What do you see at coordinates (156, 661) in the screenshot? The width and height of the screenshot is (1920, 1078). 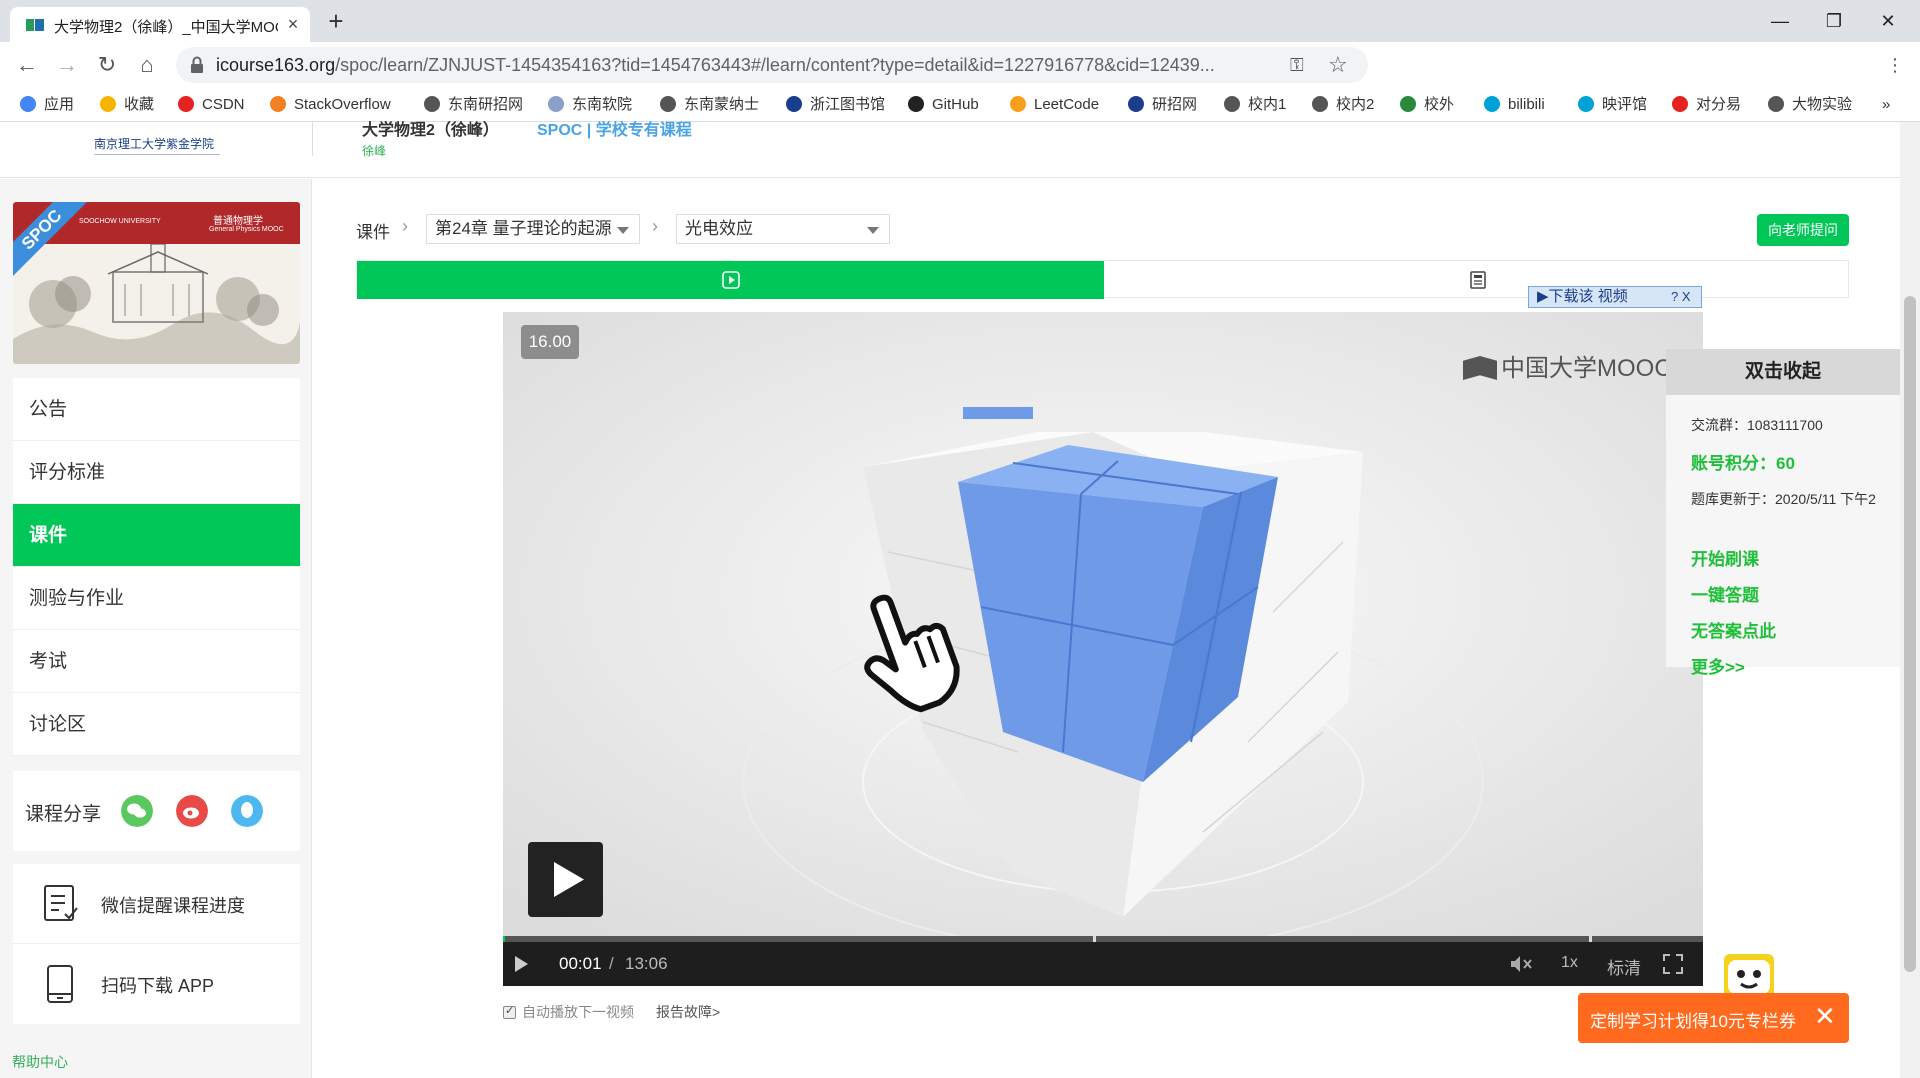 I see `menu-item-exam: 考试` at bounding box center [156, 661].